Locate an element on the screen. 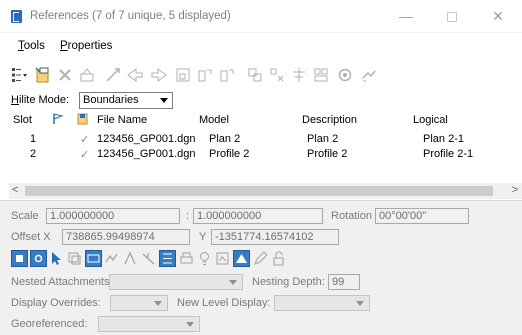  hilite-mode-select: Boundaries is located at coordinates (126, 100).